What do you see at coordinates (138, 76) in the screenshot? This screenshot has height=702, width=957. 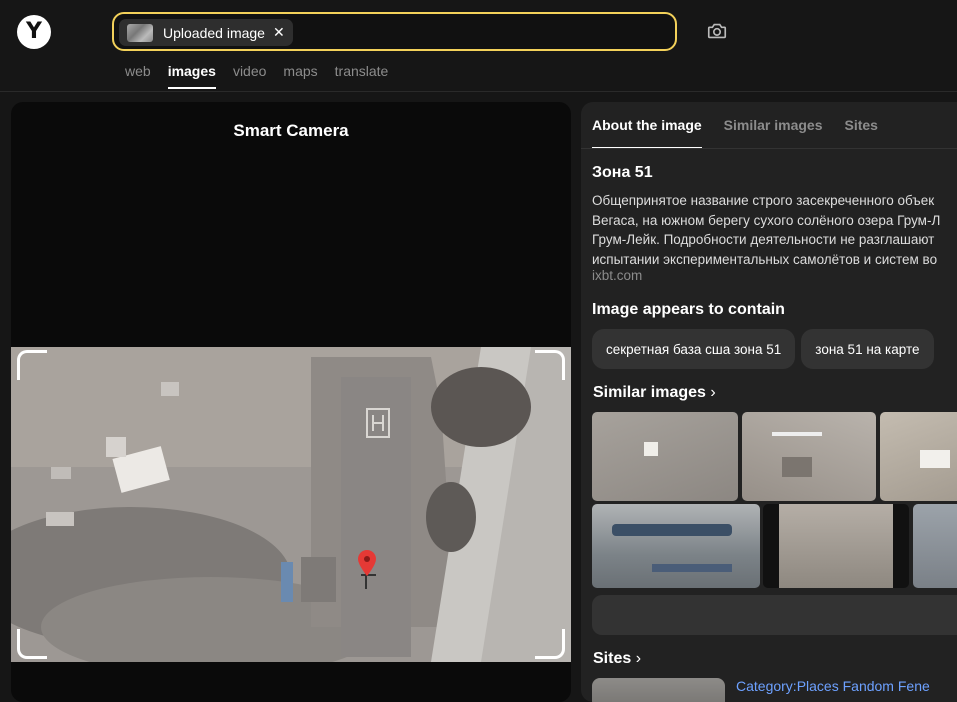 I see `tab-web: web` at bounding box center [138, 76].